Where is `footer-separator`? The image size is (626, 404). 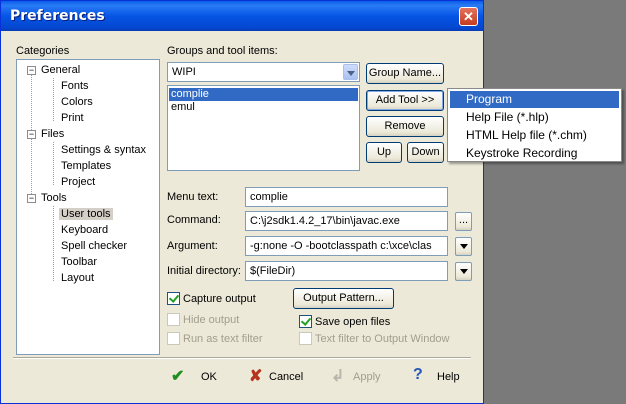
footer-separator is located at coordinates (242, 358).